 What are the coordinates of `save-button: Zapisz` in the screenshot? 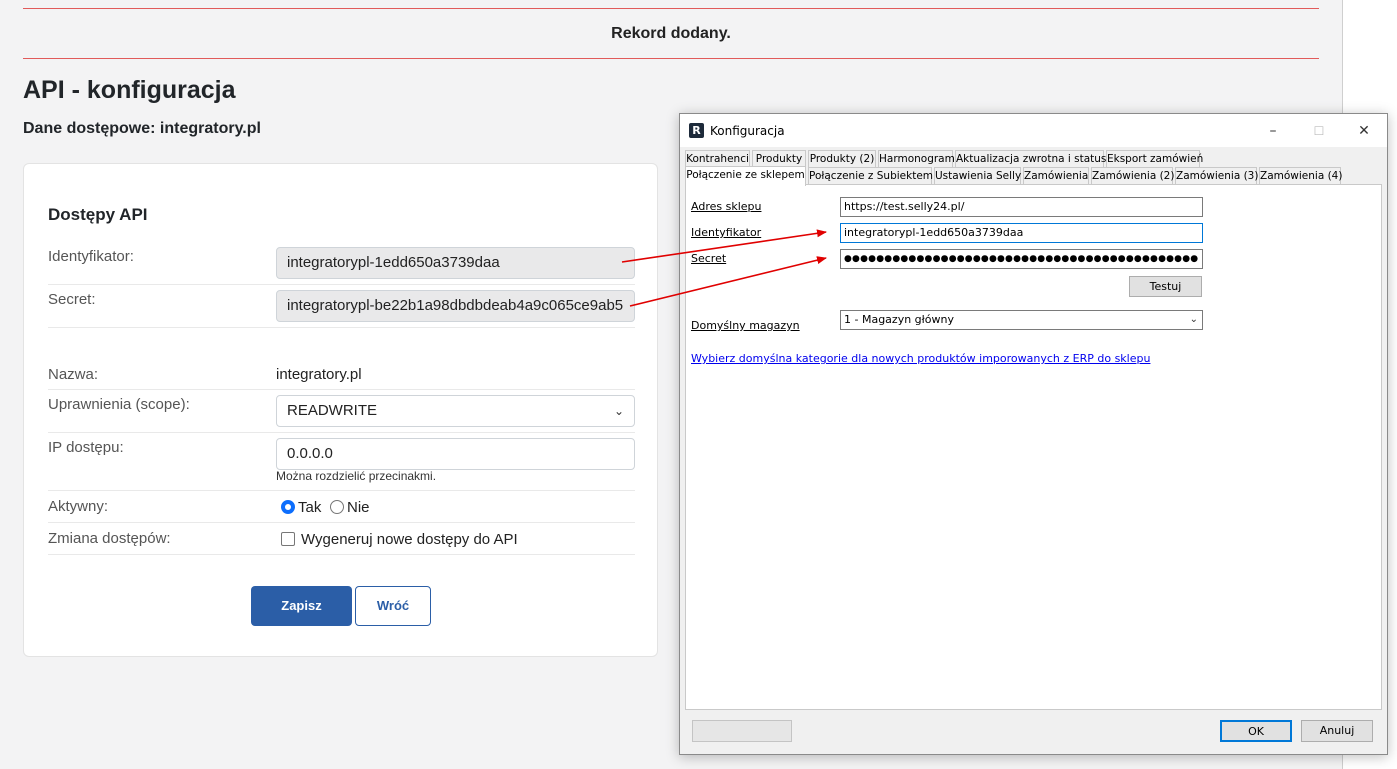 It's located at (301, 606).